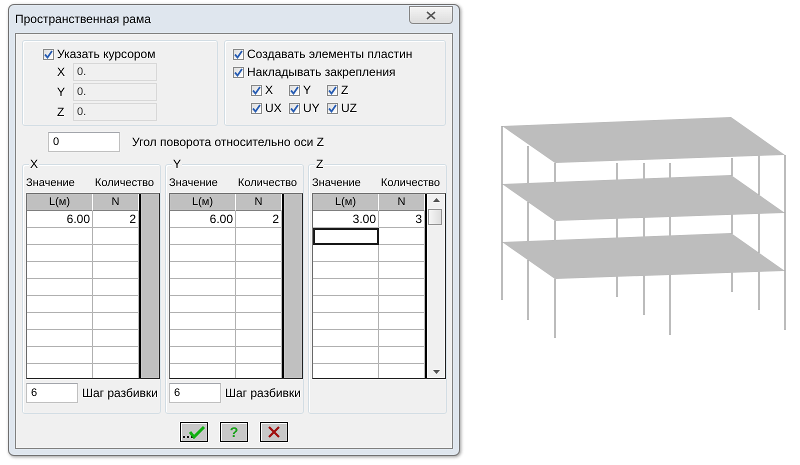 This screenshot has height=465, width=800. What do you see at coordinates (273, 108) in the screenshot?
I see `checkbox-label: UX` at bounding box center [273, 108].